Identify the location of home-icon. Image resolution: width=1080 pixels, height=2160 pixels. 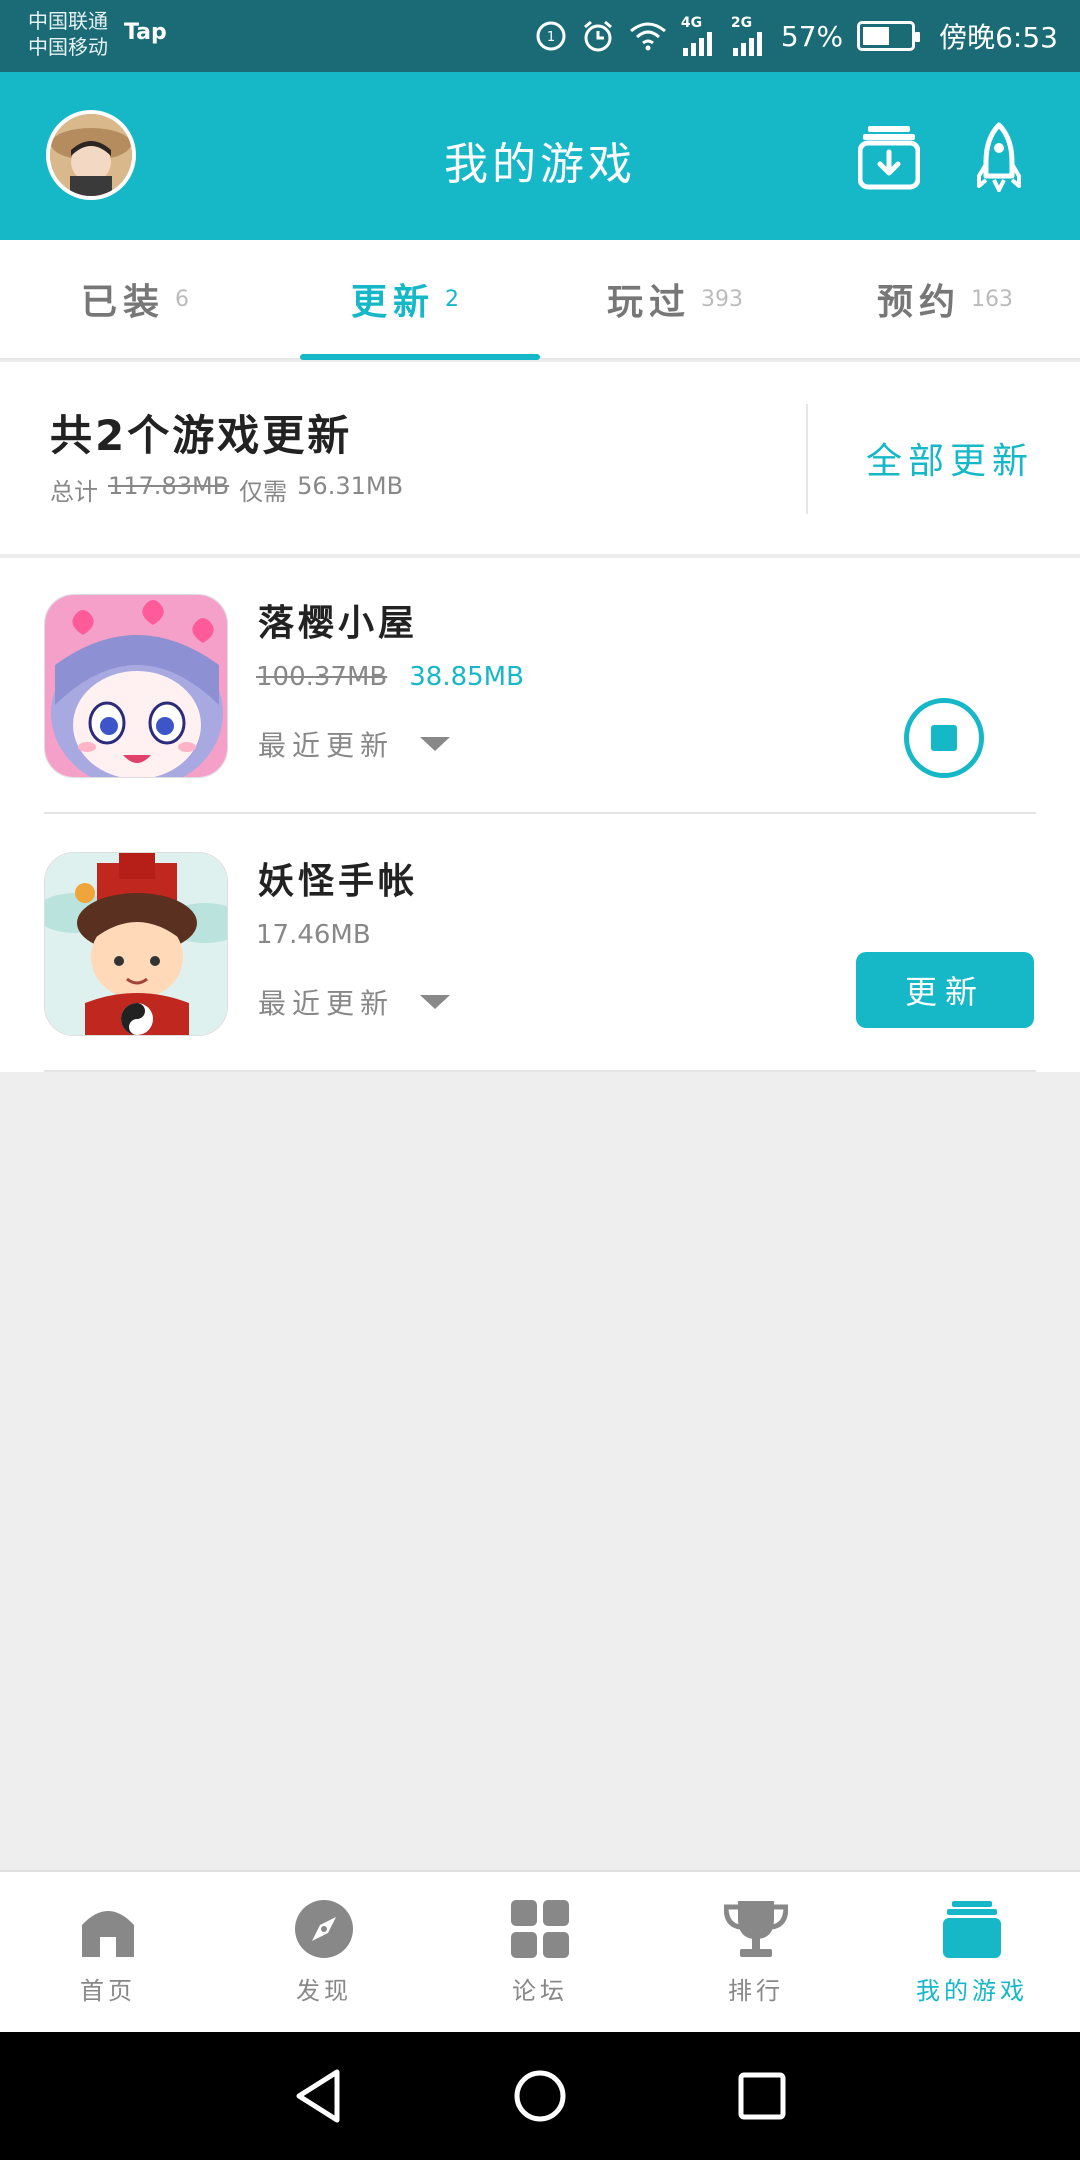
(108, 1933).